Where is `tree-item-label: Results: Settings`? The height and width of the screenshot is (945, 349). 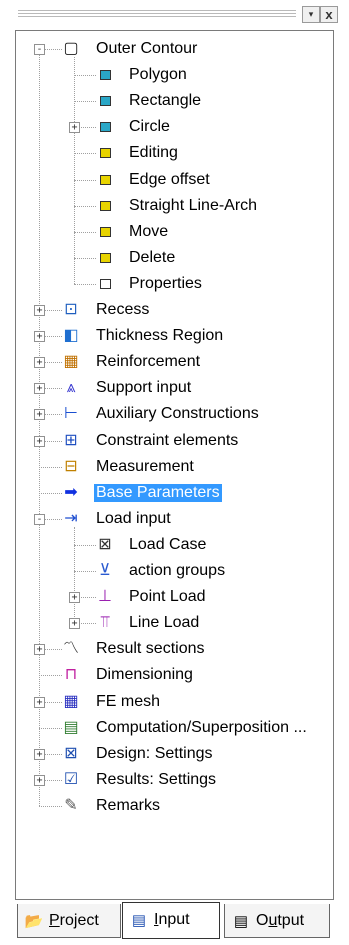 tree-item-label: Results: Settings is located at coordinates (156, 779).